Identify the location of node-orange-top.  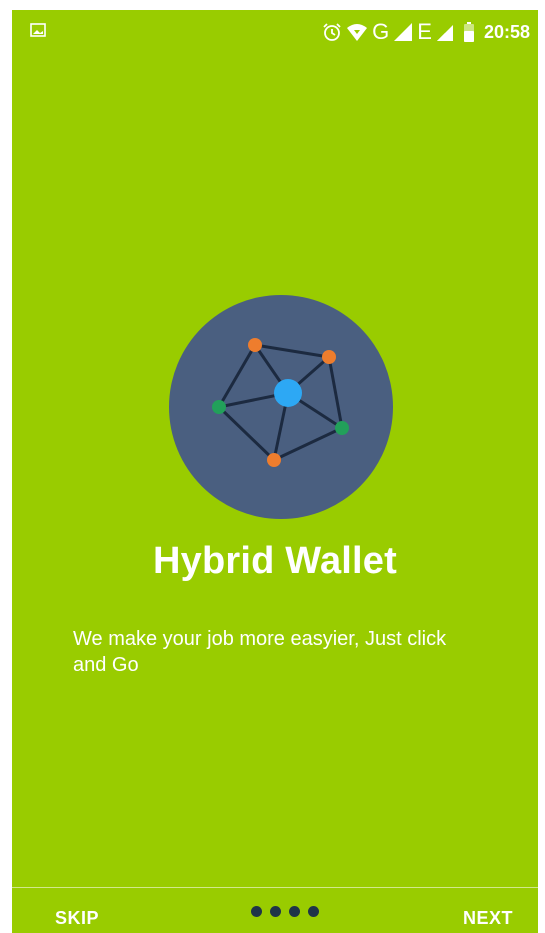
(255, 345).